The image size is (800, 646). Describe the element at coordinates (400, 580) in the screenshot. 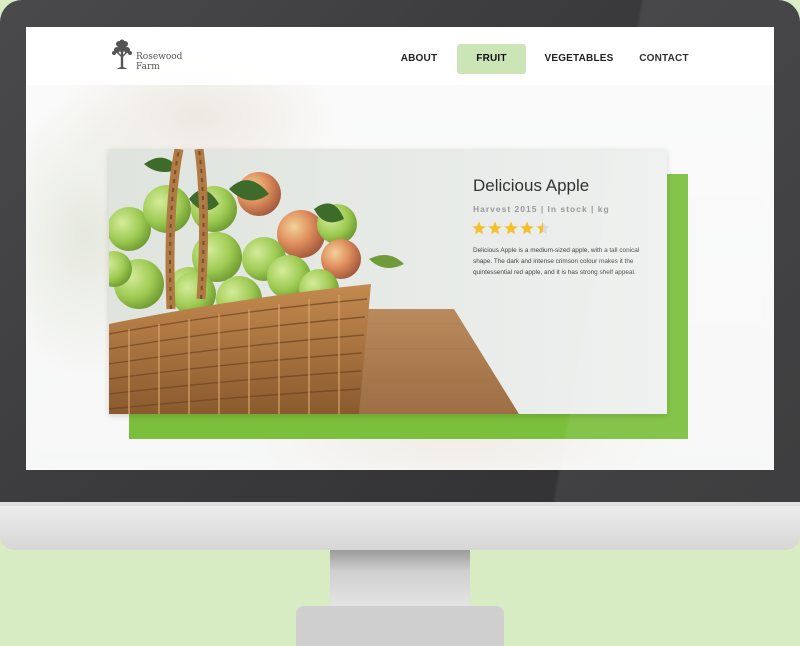

I see `monitor-neck` at that location.